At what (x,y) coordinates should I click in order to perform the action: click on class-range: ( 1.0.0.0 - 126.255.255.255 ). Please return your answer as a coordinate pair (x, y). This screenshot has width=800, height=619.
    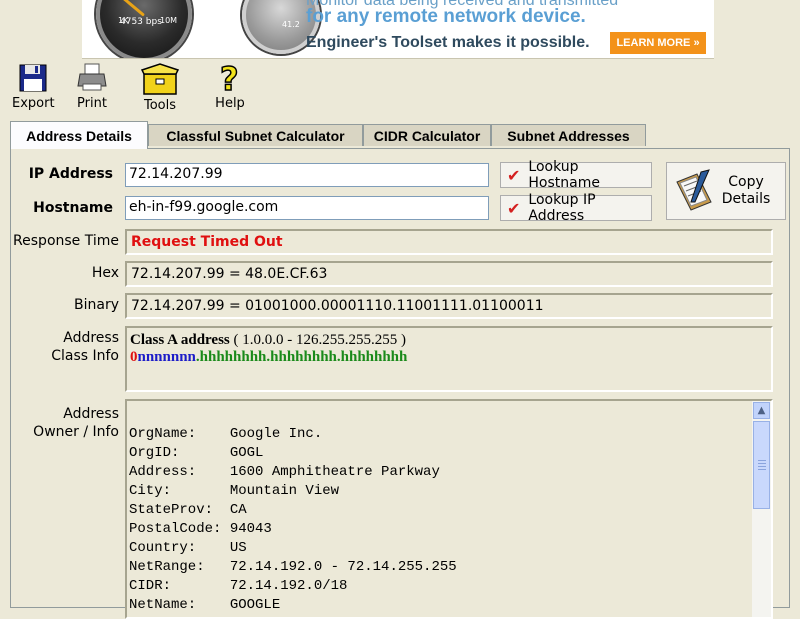
    Looking at the image, I should click on (318, 340).